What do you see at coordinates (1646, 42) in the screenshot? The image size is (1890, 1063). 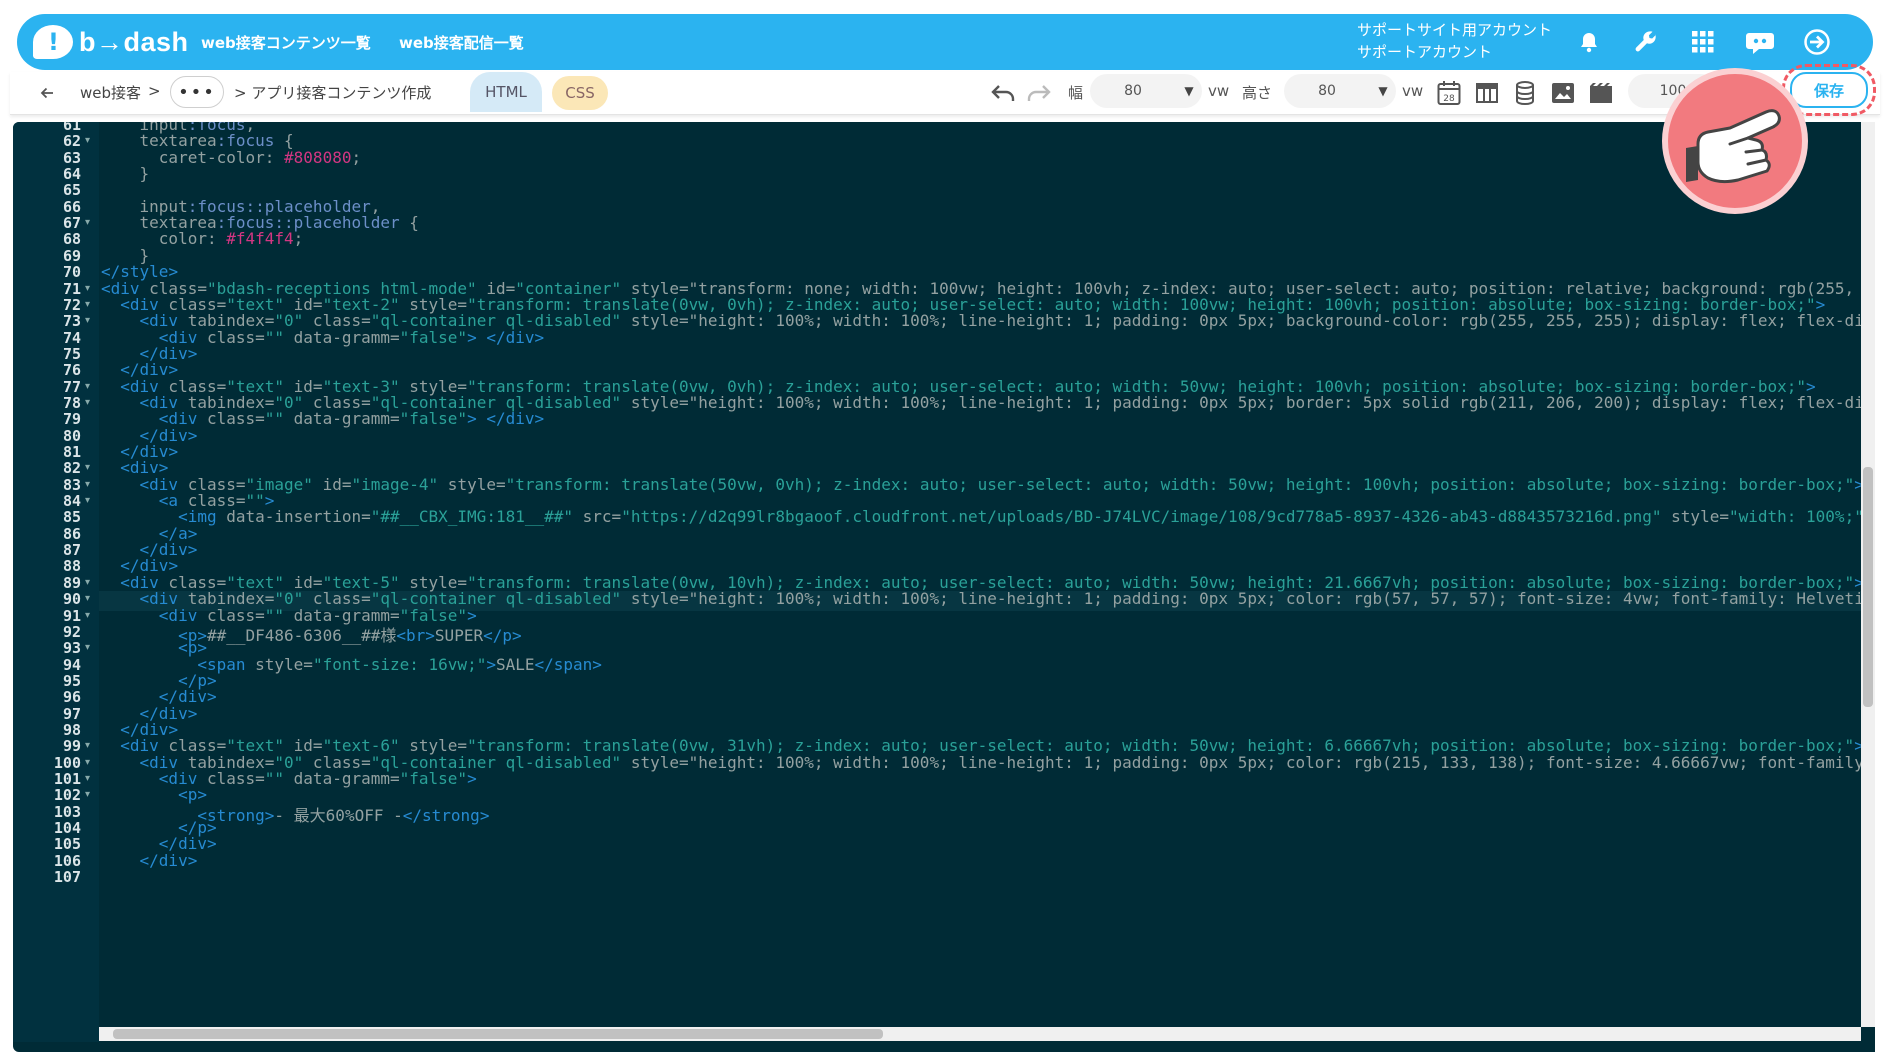 I see `wrench-icon` at bounding box center [1646, 42].